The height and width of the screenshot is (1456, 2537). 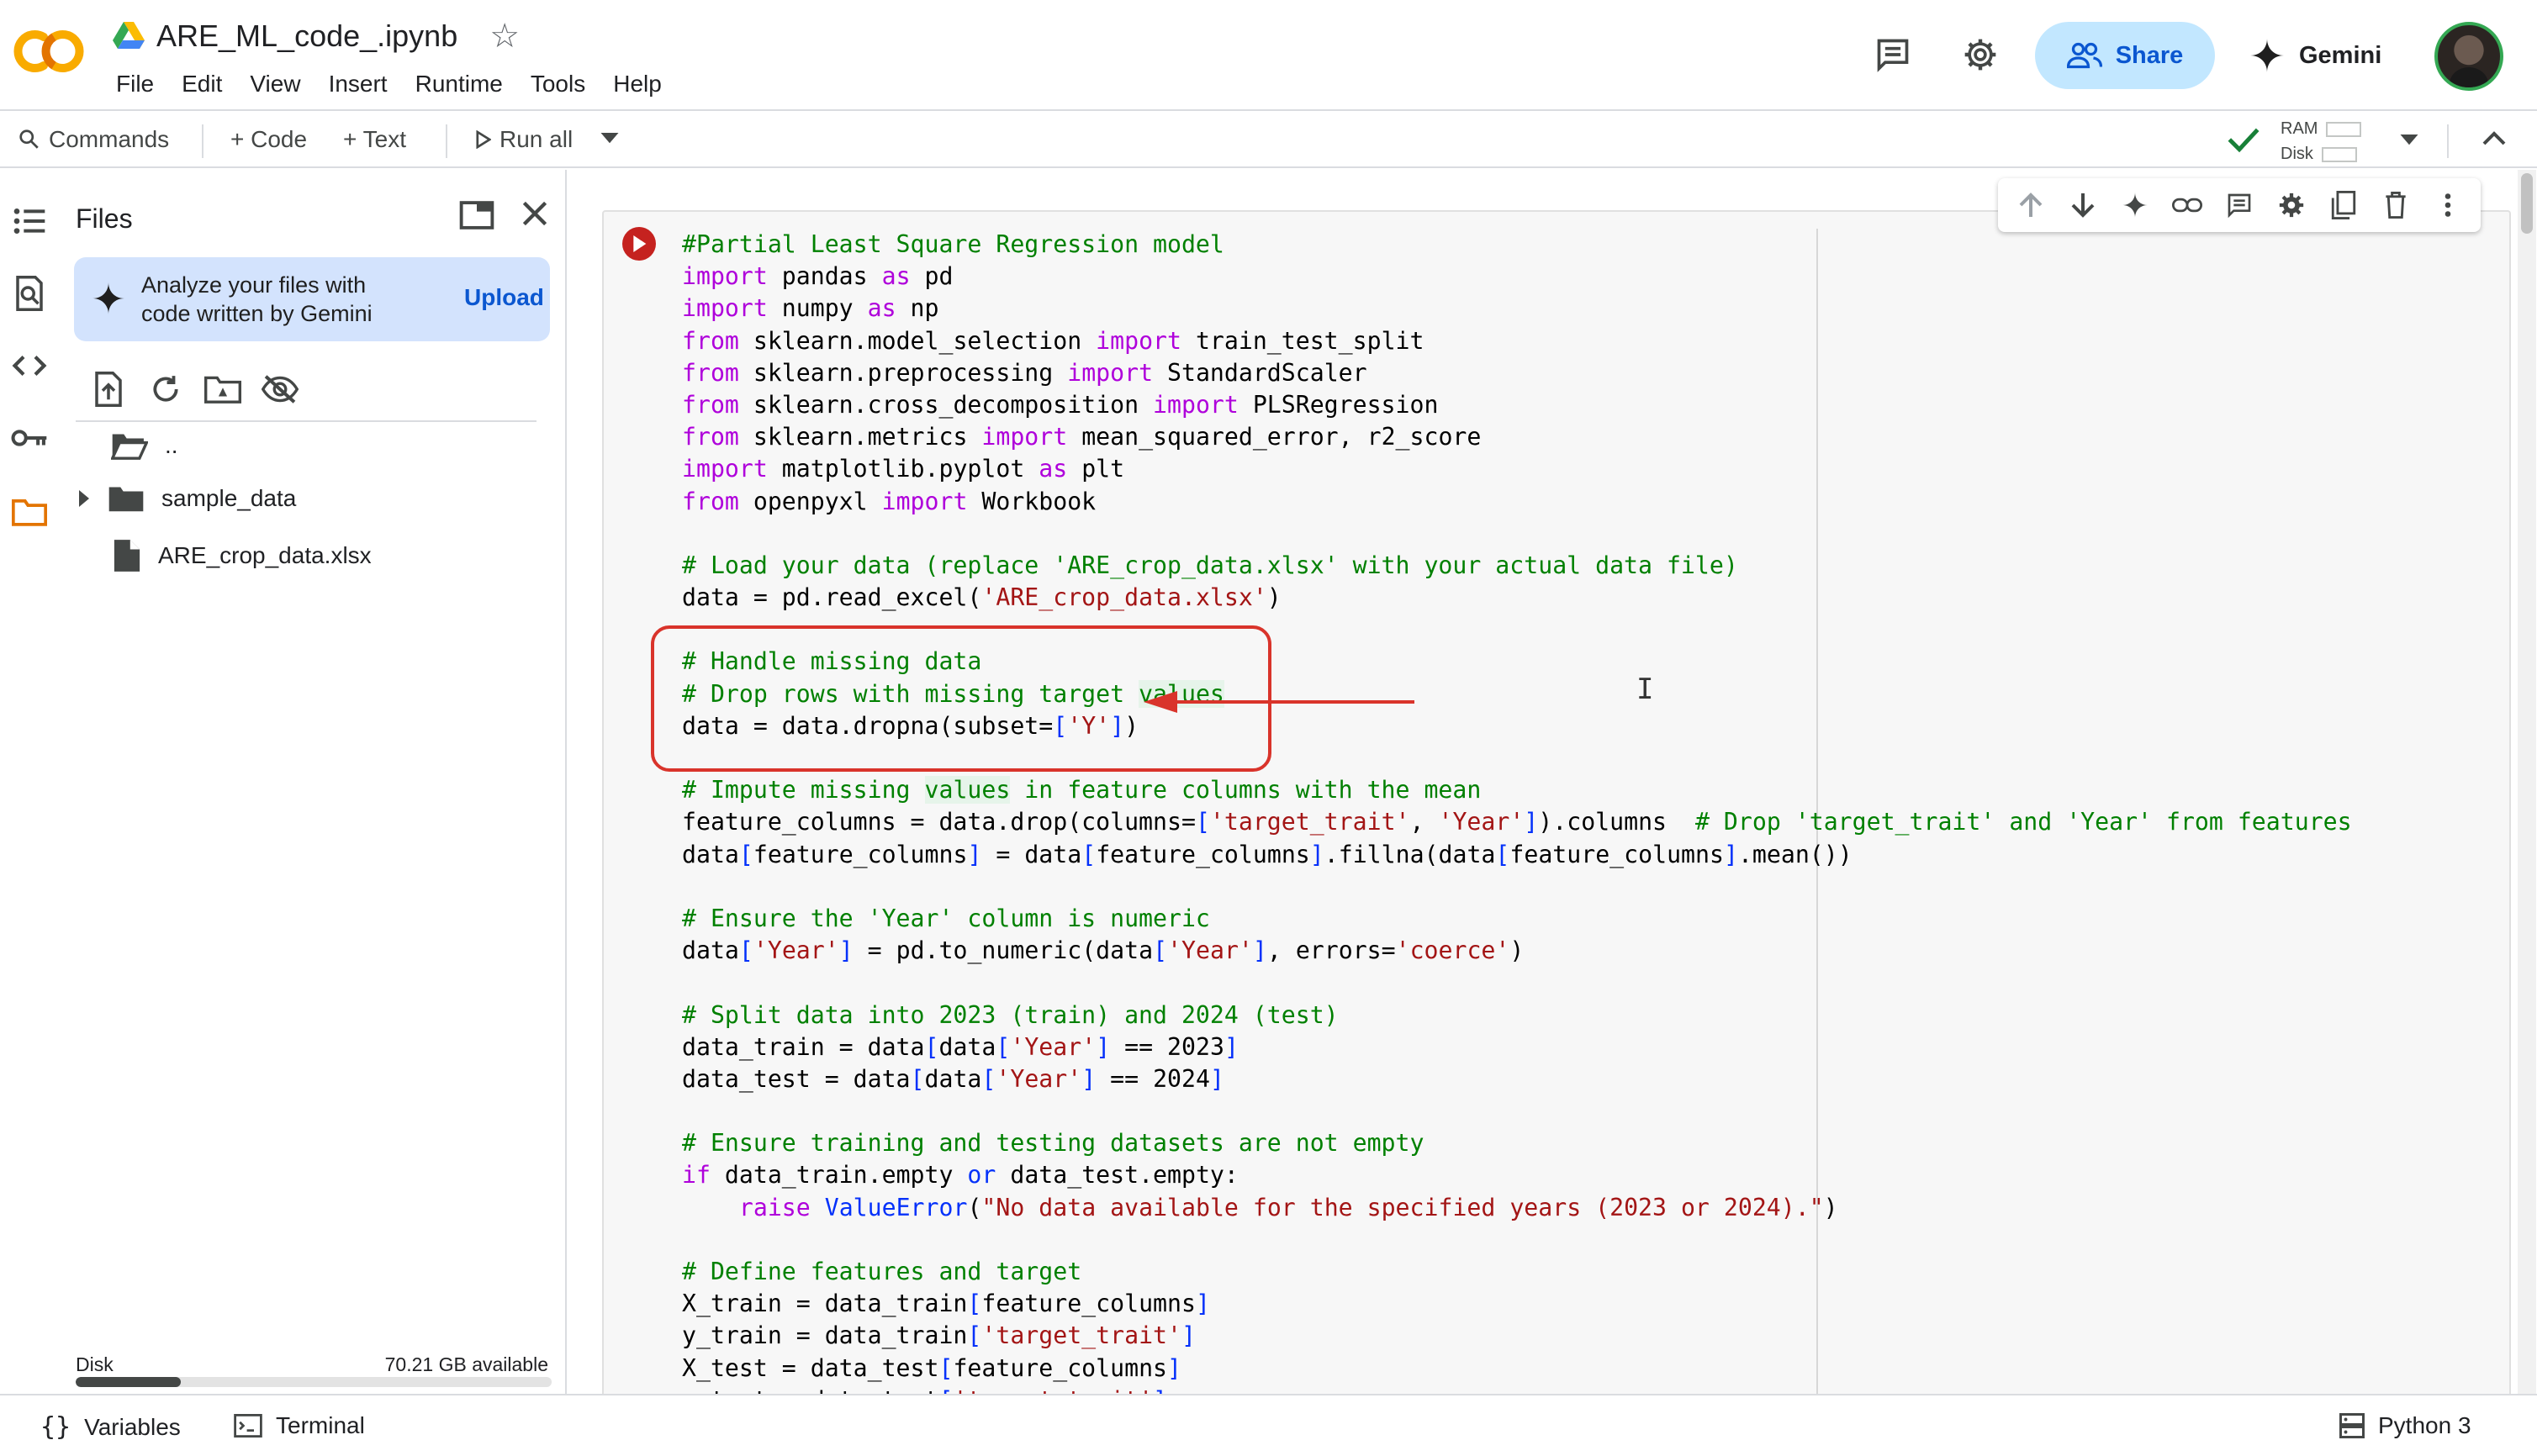 What do you see at coordinates (1517, 469) in the screenshot?
I see `code-line: import matplotlib.pyplot as plt` at bounding box center [1517, 469].